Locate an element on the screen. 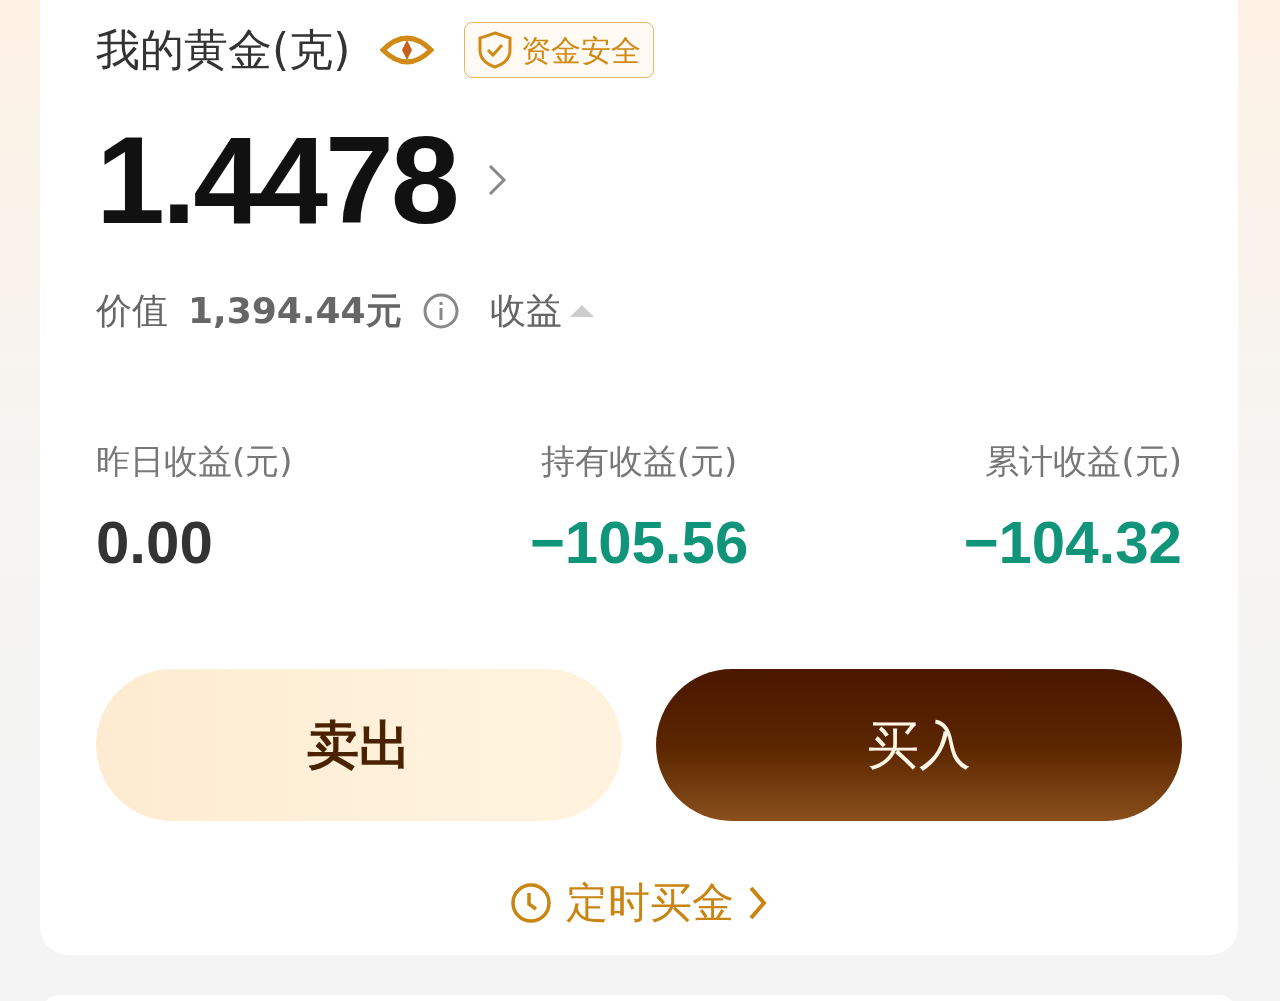 The width and height of the screenshot is (1280, 1001). value-amount: 1,394.44元 is located at coordinates (295, 311).